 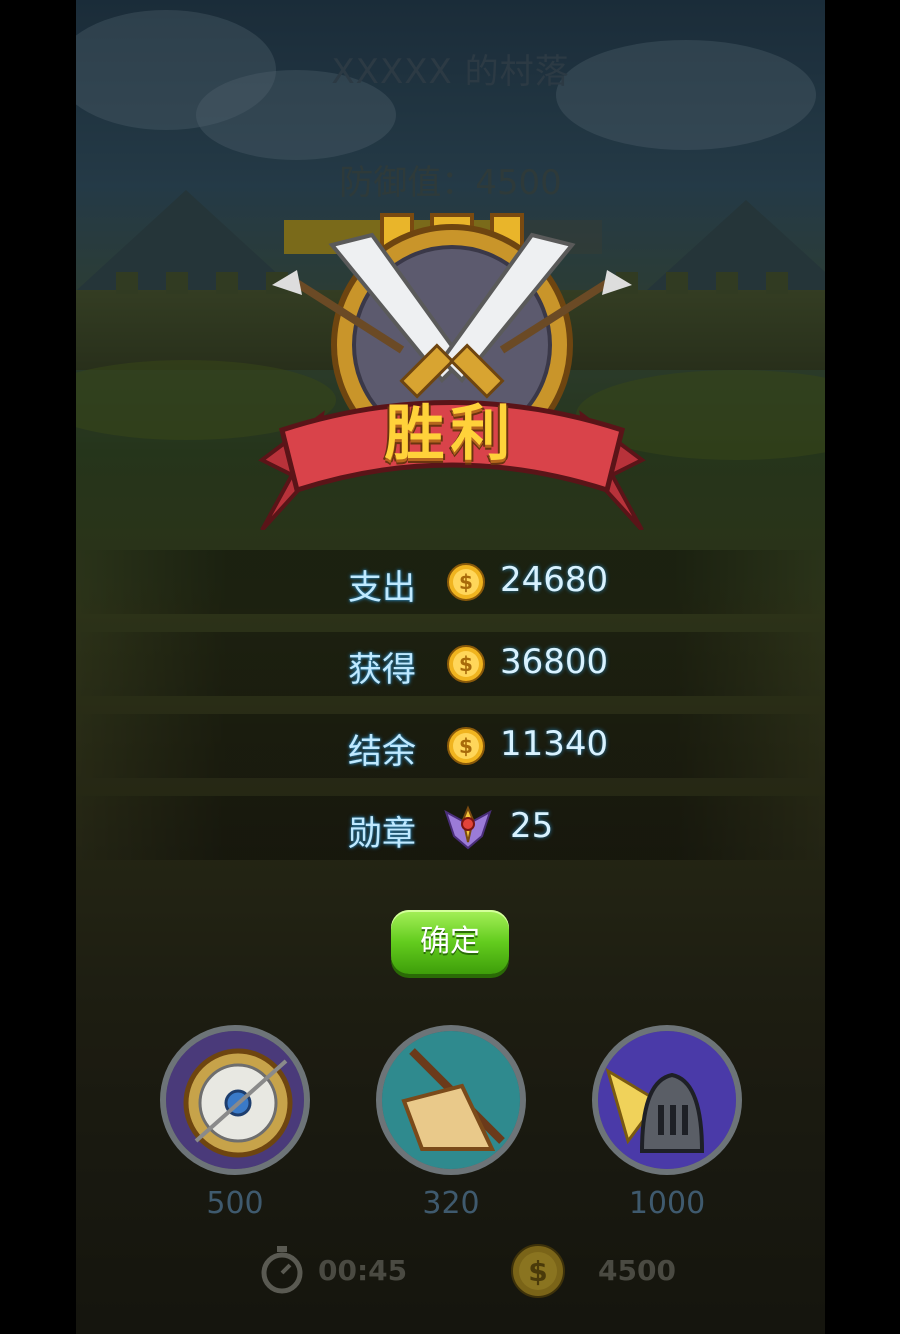 I want to click on result-label: 获得, so click(x=382, y=670).